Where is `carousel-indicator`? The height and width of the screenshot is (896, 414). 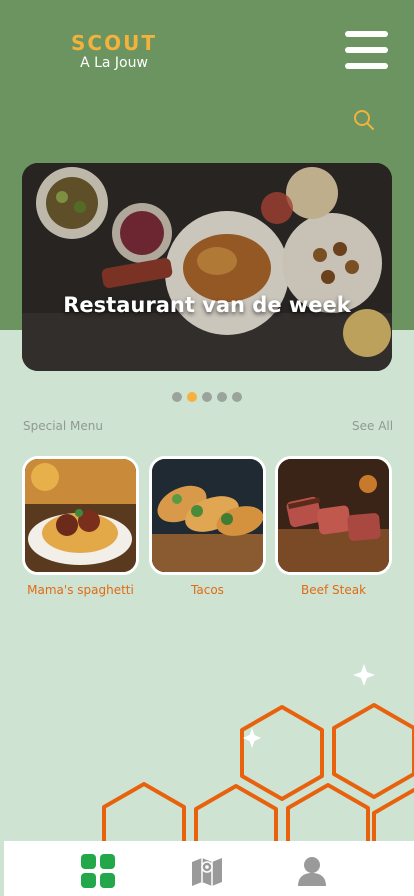
carousel-indicator is located at coordinates (207, 397).